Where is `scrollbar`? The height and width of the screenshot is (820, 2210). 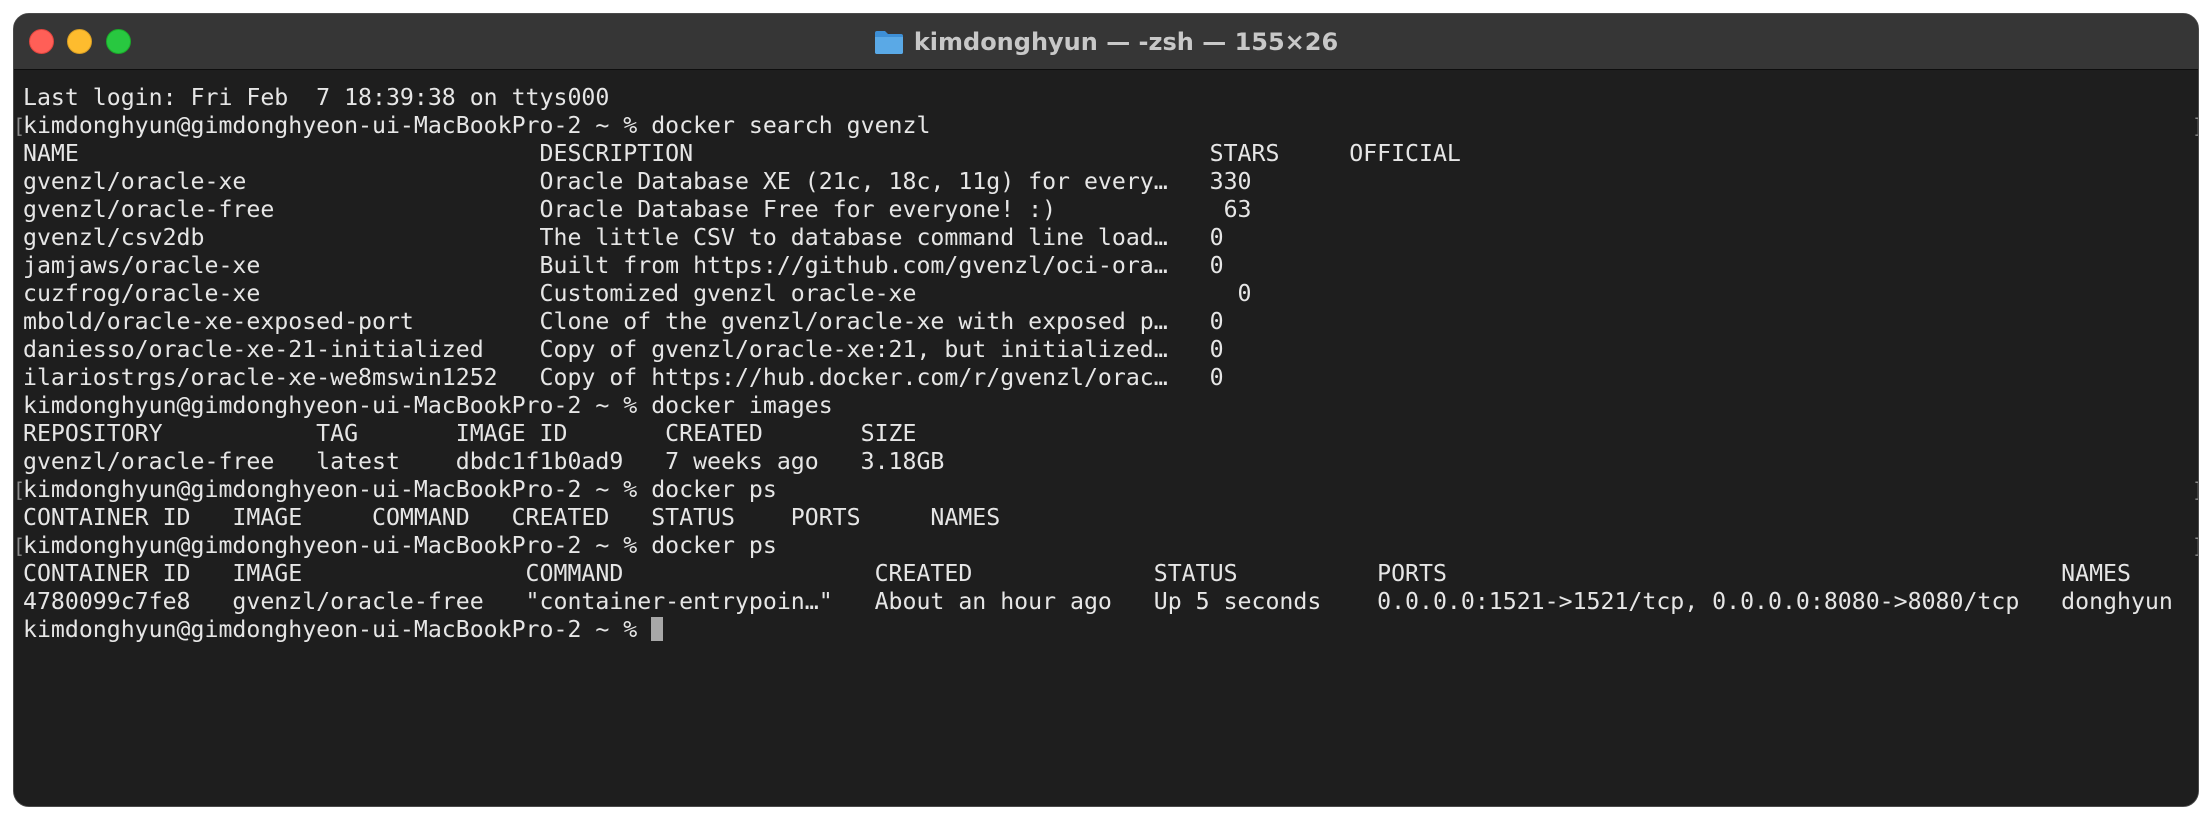 scrollbar is located at coordinates (2191, 438).